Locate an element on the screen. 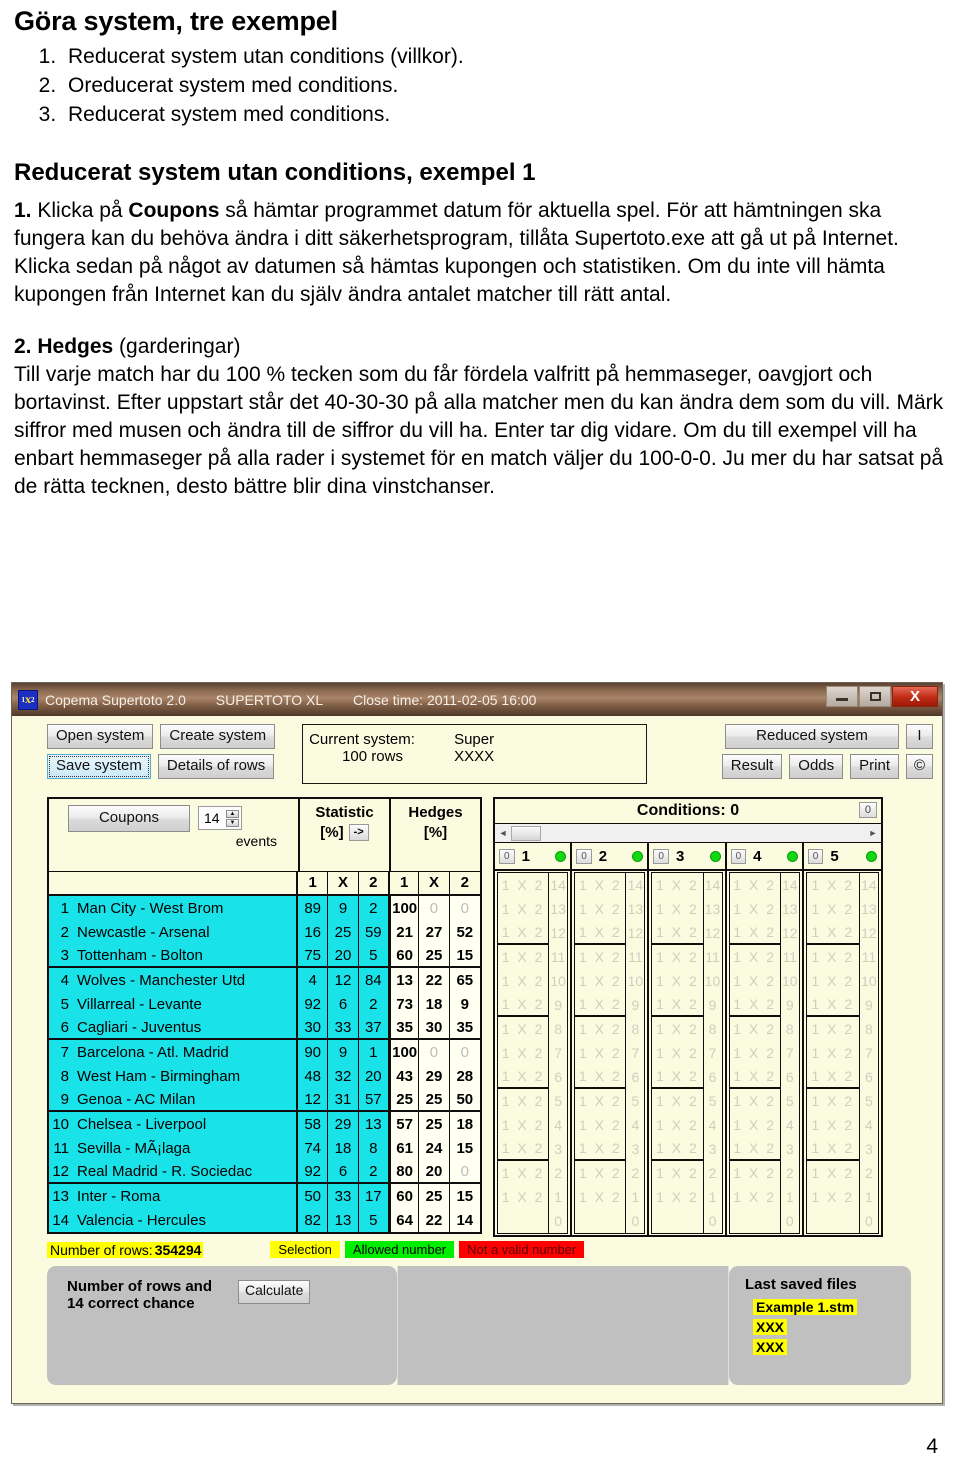 Image resolution: width=960 pixels, height=1473 pixels. statistic-cell: 12 is located at coordinates (313, 1099).